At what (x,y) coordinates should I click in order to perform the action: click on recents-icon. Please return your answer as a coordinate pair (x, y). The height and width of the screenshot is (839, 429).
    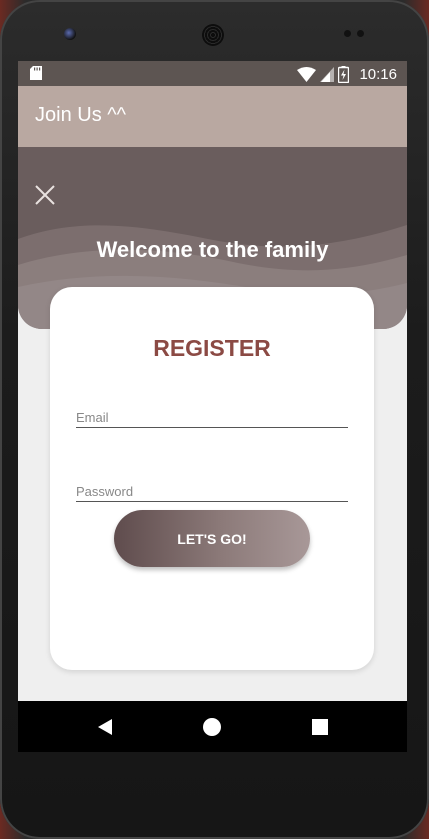
    Looking at the image, I should click on (320, 727).